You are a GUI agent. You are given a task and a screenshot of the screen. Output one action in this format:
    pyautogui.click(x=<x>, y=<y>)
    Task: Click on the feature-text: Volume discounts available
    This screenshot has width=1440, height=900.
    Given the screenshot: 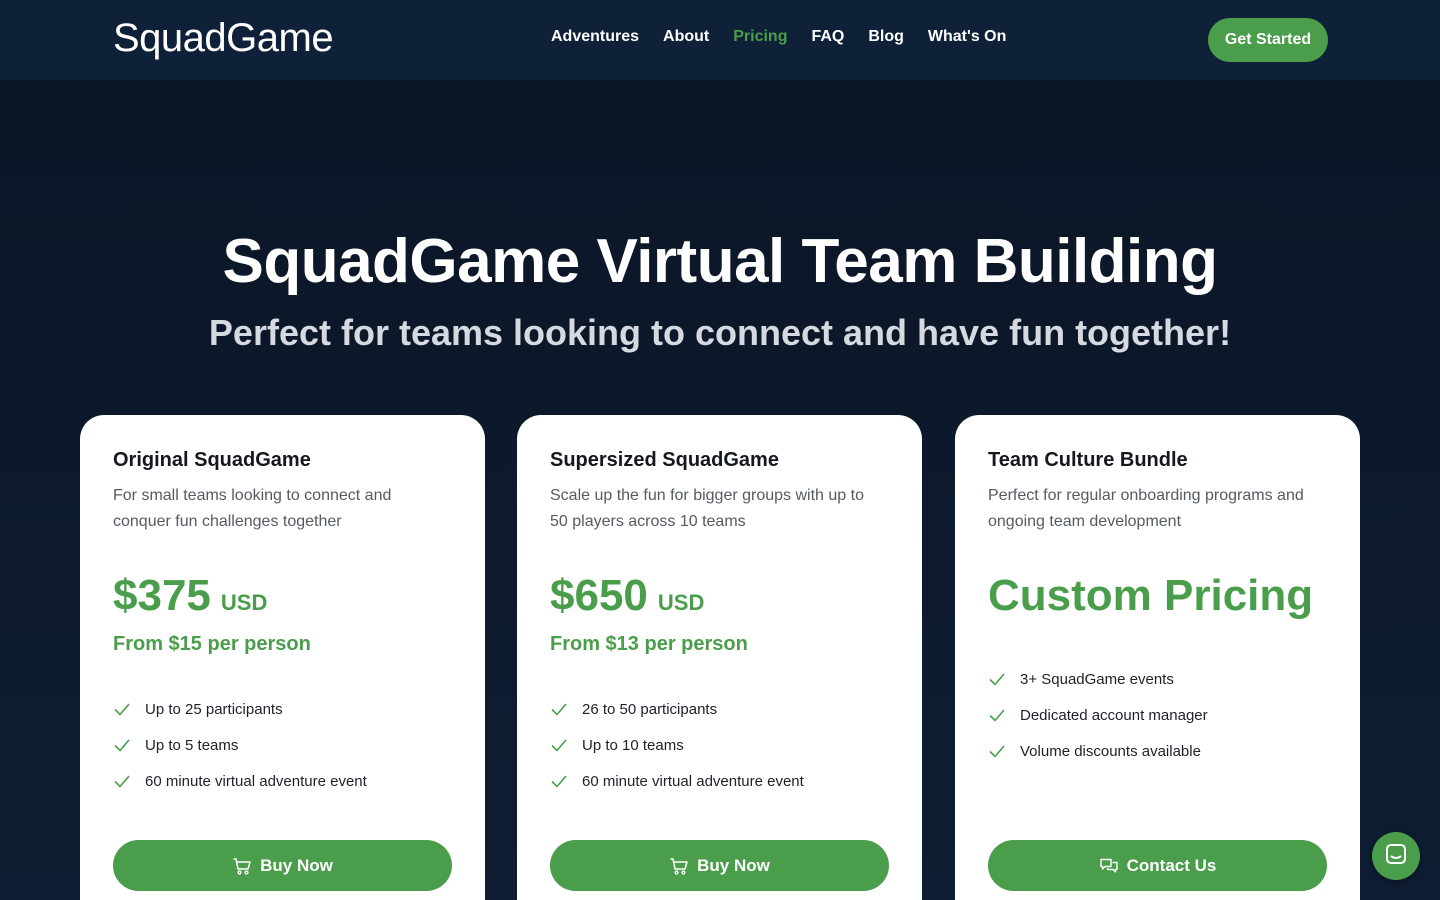 What is the action you would take?
    pyautogui.click(x=1110, y=751)
    